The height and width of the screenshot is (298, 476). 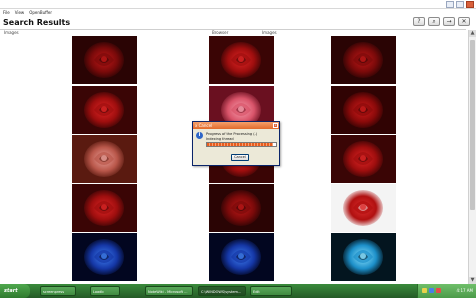 I want to click on tray-network-icon, so click(x=424, y=290).